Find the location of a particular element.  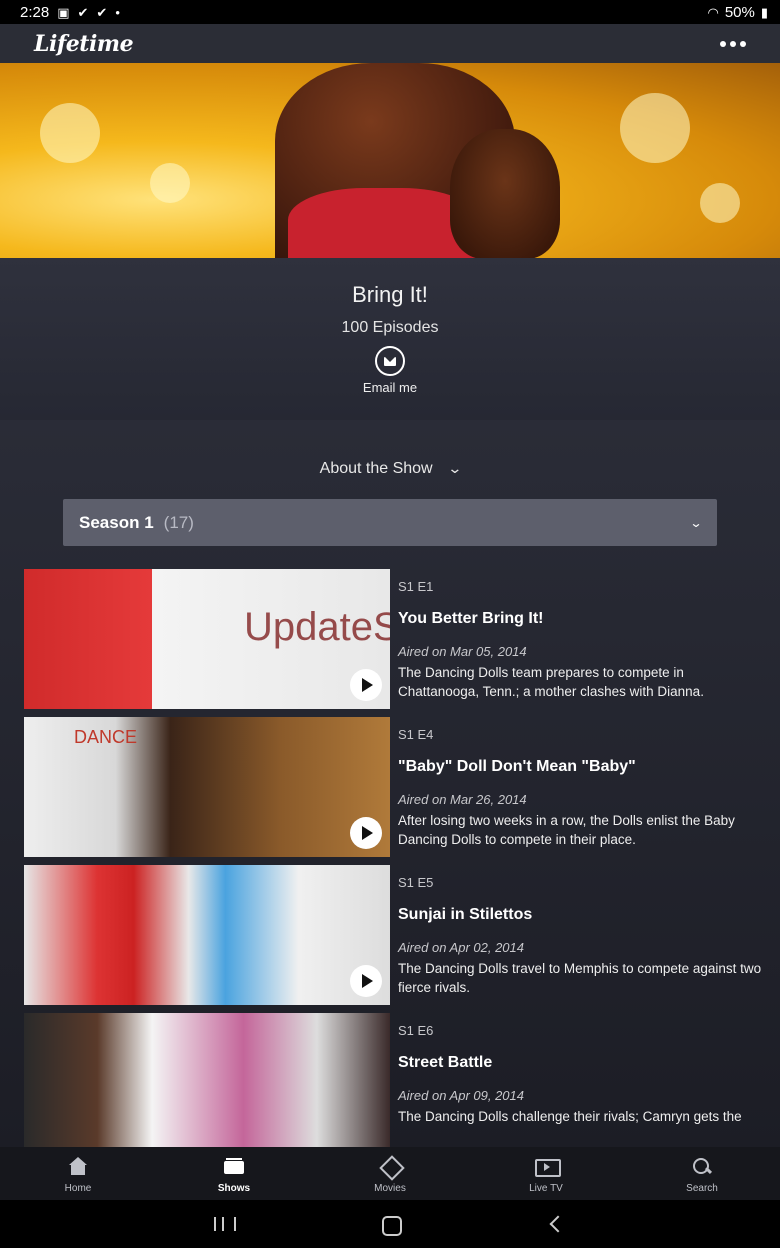

email-me-button: Email me is located at coordinates (390, 372).